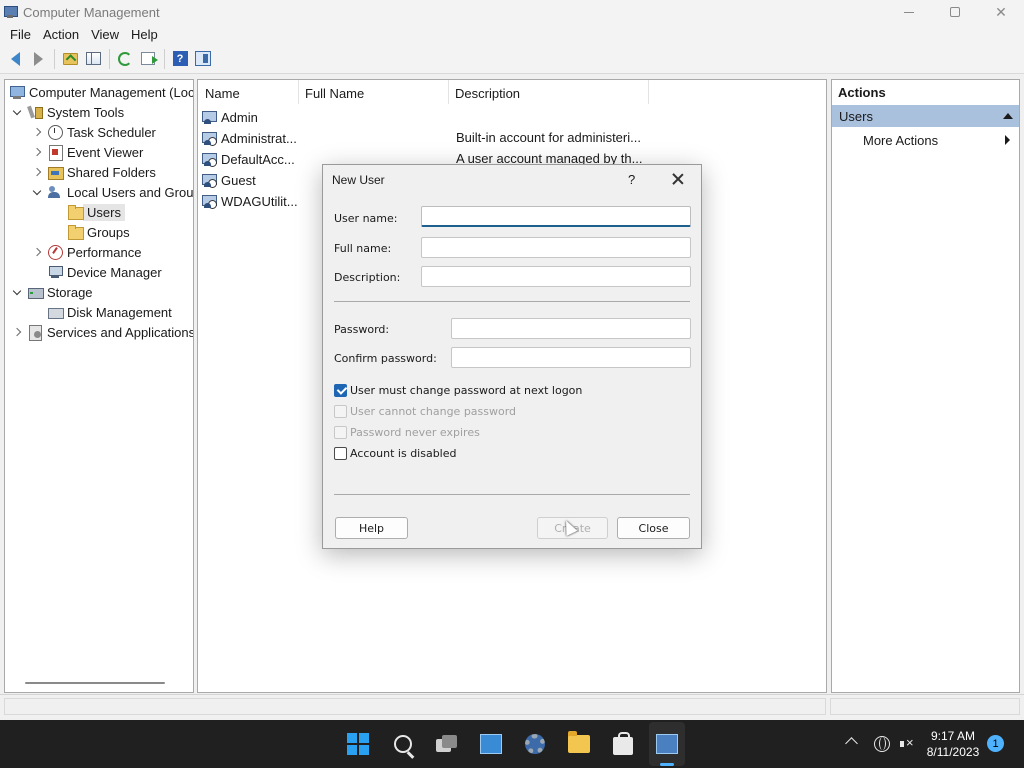 The width and height of the screenshot is (1024, 768). Describe the element at coordinates (909, 12) in the screenshot. I see `minimize-button` at that location.